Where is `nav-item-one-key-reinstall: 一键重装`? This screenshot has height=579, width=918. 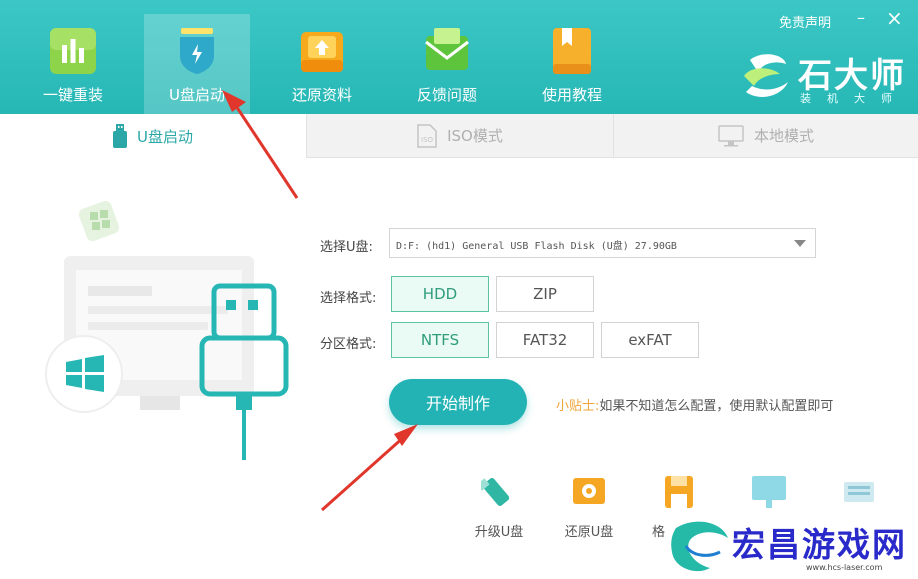
nav-item-one-key-reinstall: 一键重装 is located at coordinates (73, 64).